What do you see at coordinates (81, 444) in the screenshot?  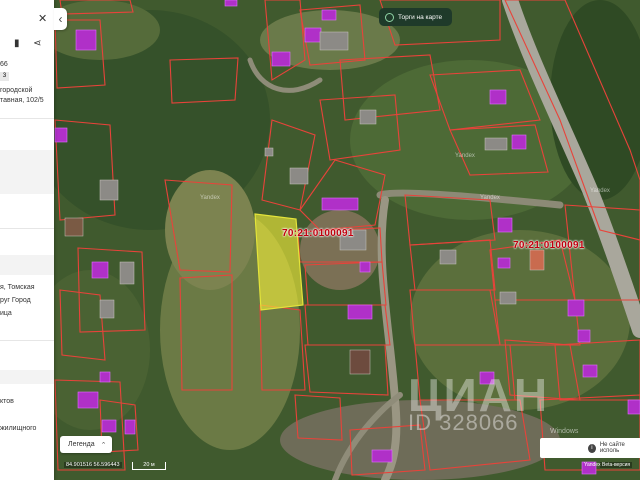 I see `legend-label: Легенда` at bounding box center [81, 444].